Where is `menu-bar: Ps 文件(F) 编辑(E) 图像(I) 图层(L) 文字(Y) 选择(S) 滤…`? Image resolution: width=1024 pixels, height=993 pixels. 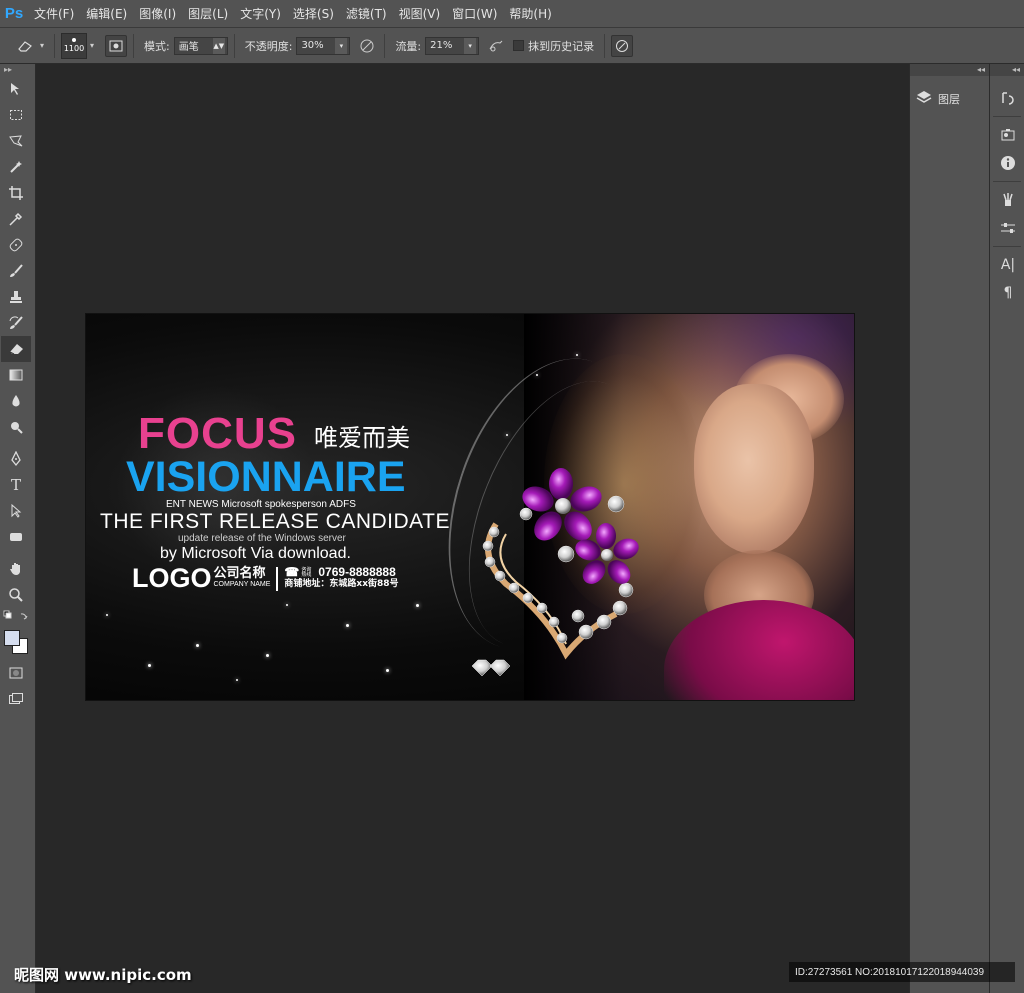 menu-bar: Ps 文件(F) 编辑(E) 图像(I) 图层(L) 文字(Y) 选择(S) 滤… is located at coordinates (512, 14).